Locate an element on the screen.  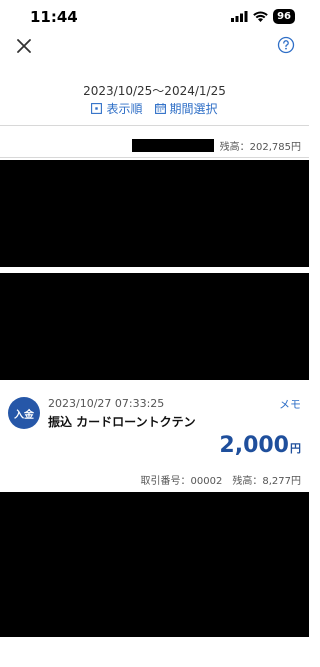
close-button is located at coordinates (24, 46).